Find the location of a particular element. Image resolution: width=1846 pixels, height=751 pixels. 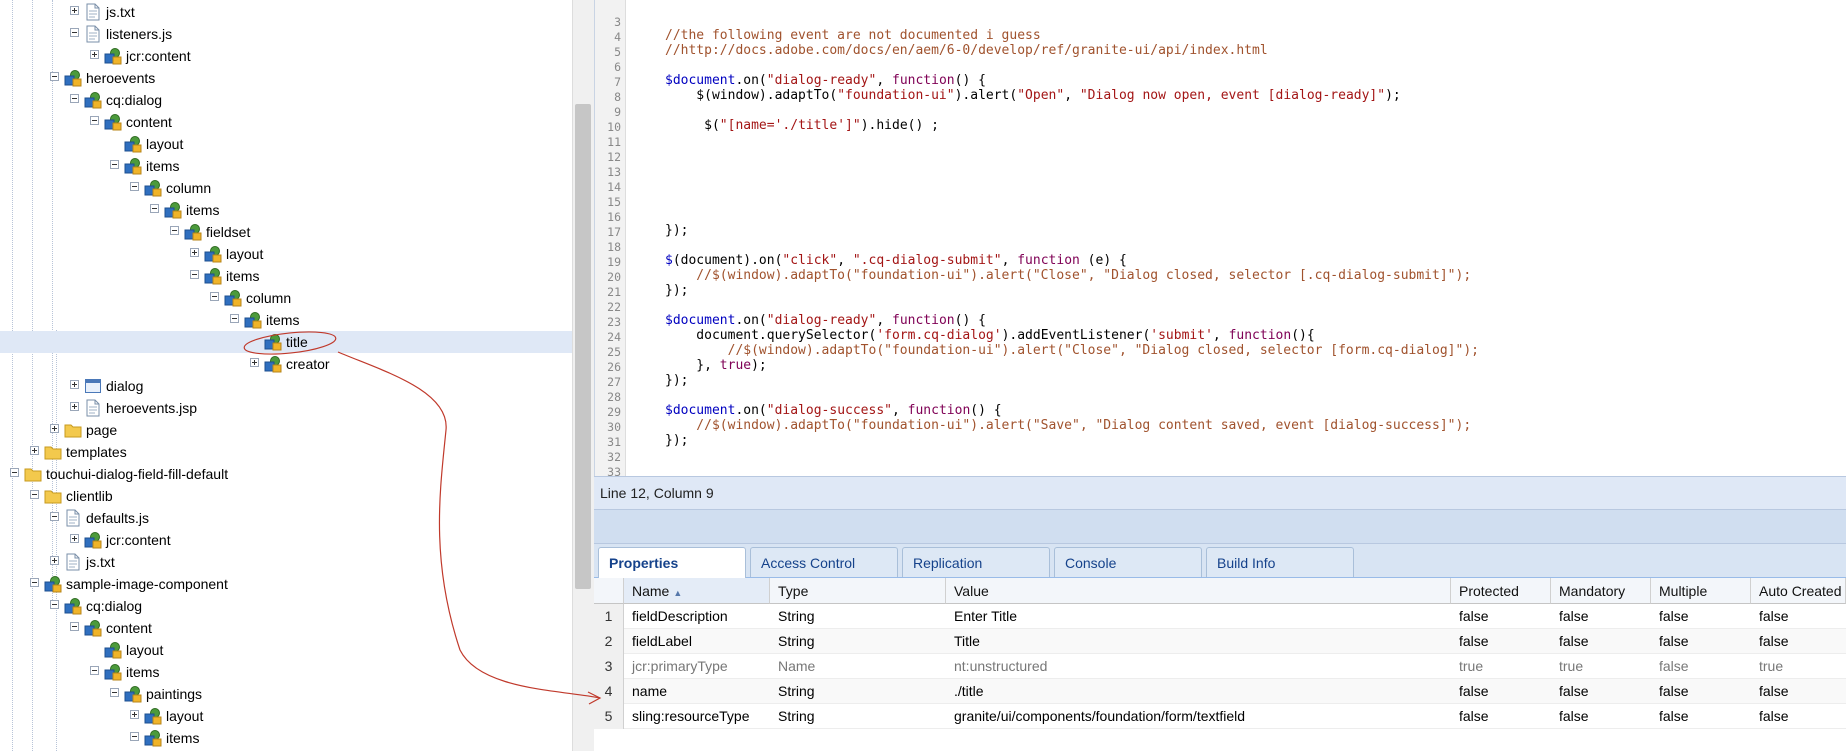

tab-build-info: Build Info is located at coordinates (1280, 562).